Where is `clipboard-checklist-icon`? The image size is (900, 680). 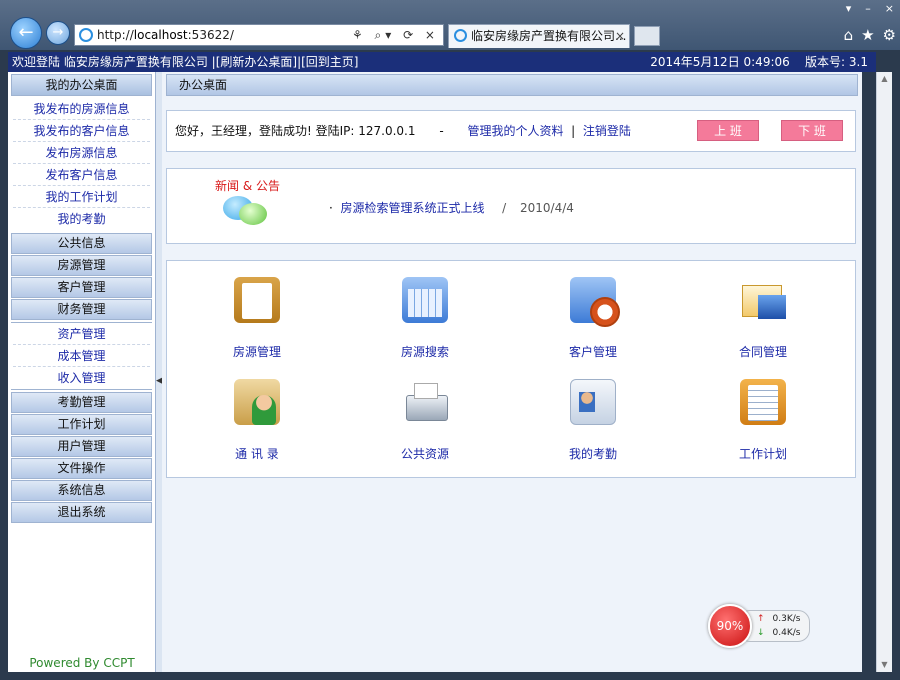
clipboard-checklist-icon is located at coordinates (257, 300).